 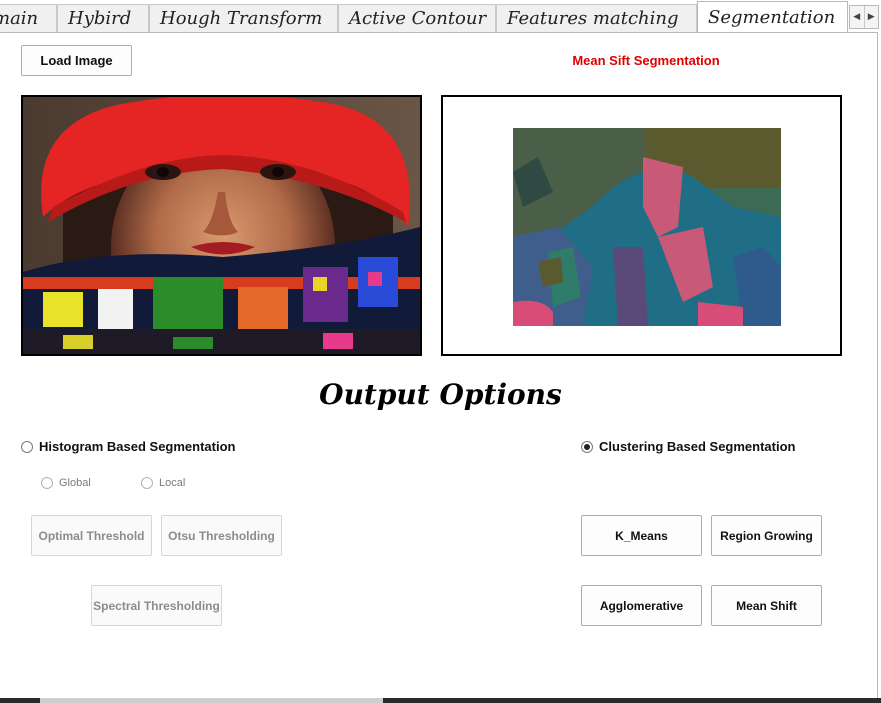 I want to click on tab-hybird: Hybird, so click(x=103, y=18).